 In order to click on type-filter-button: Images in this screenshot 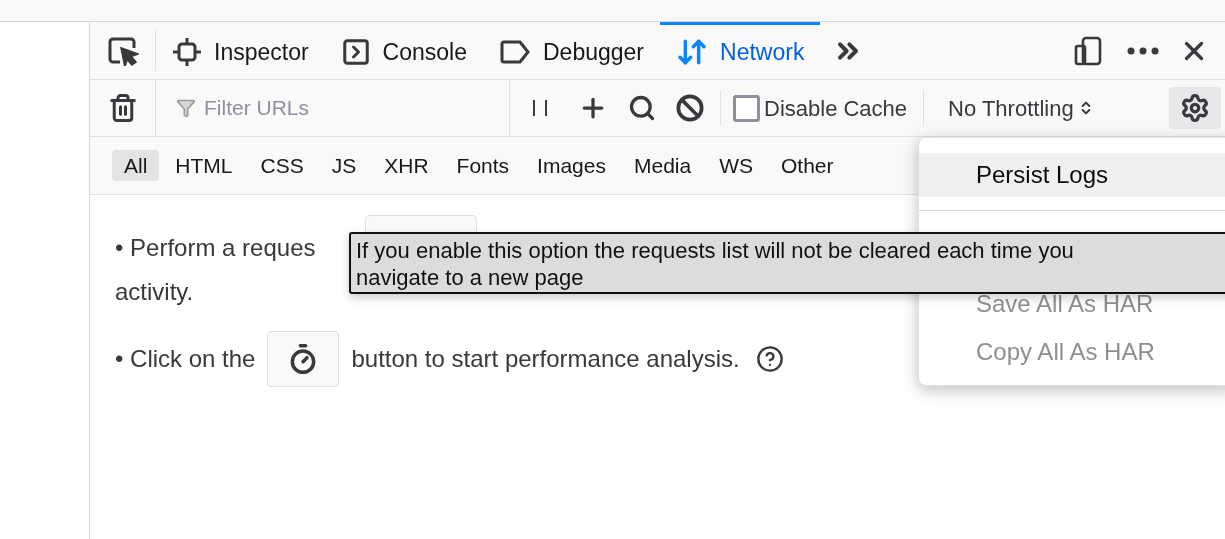, I will do `click(571, 165)`.